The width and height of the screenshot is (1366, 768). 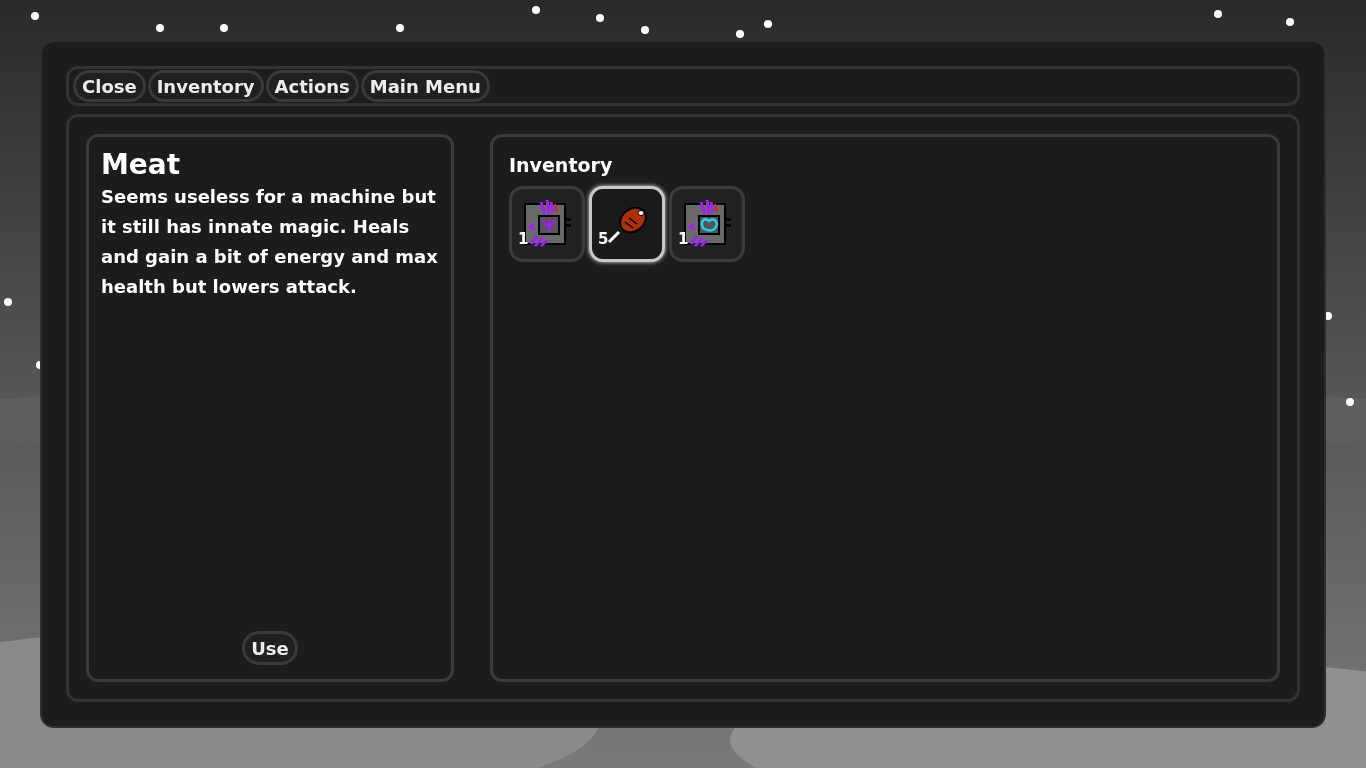 I want to click on menu-button: Actions, so click(x=312, y=86).